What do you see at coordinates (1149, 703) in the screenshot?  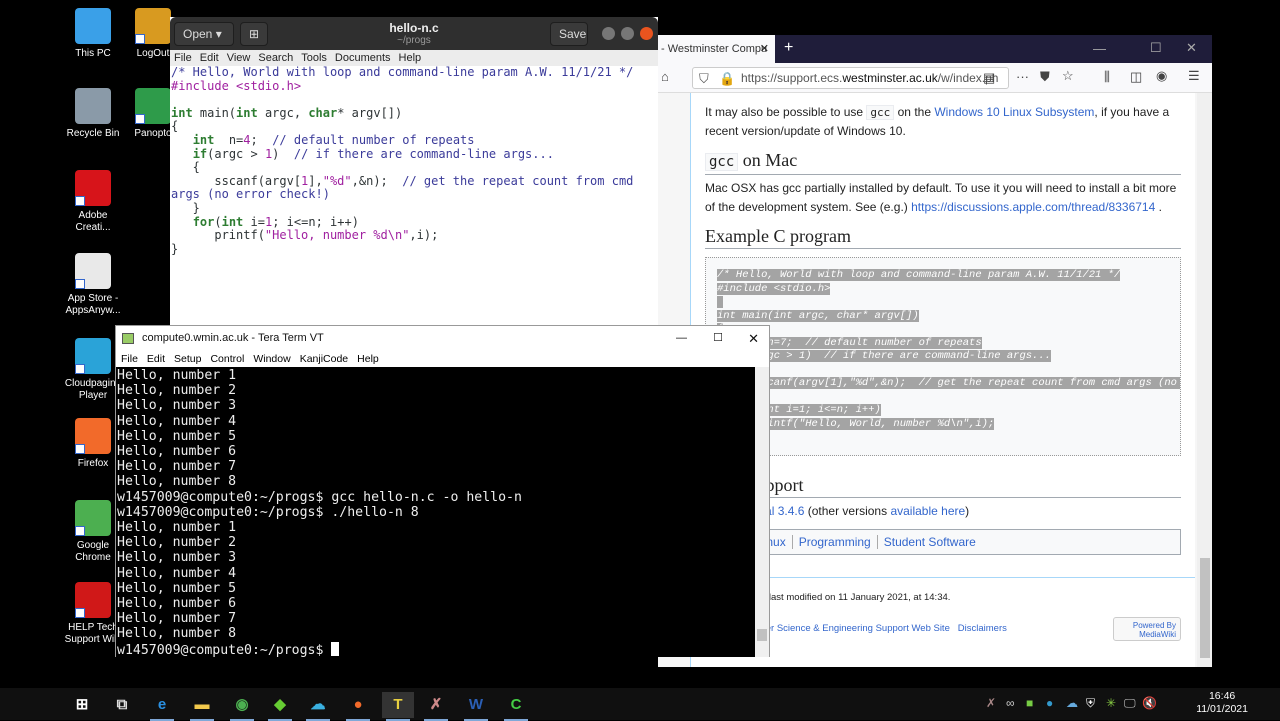 I see `volume-muted-icon: 🔇` at bounding box center [1149, 703].